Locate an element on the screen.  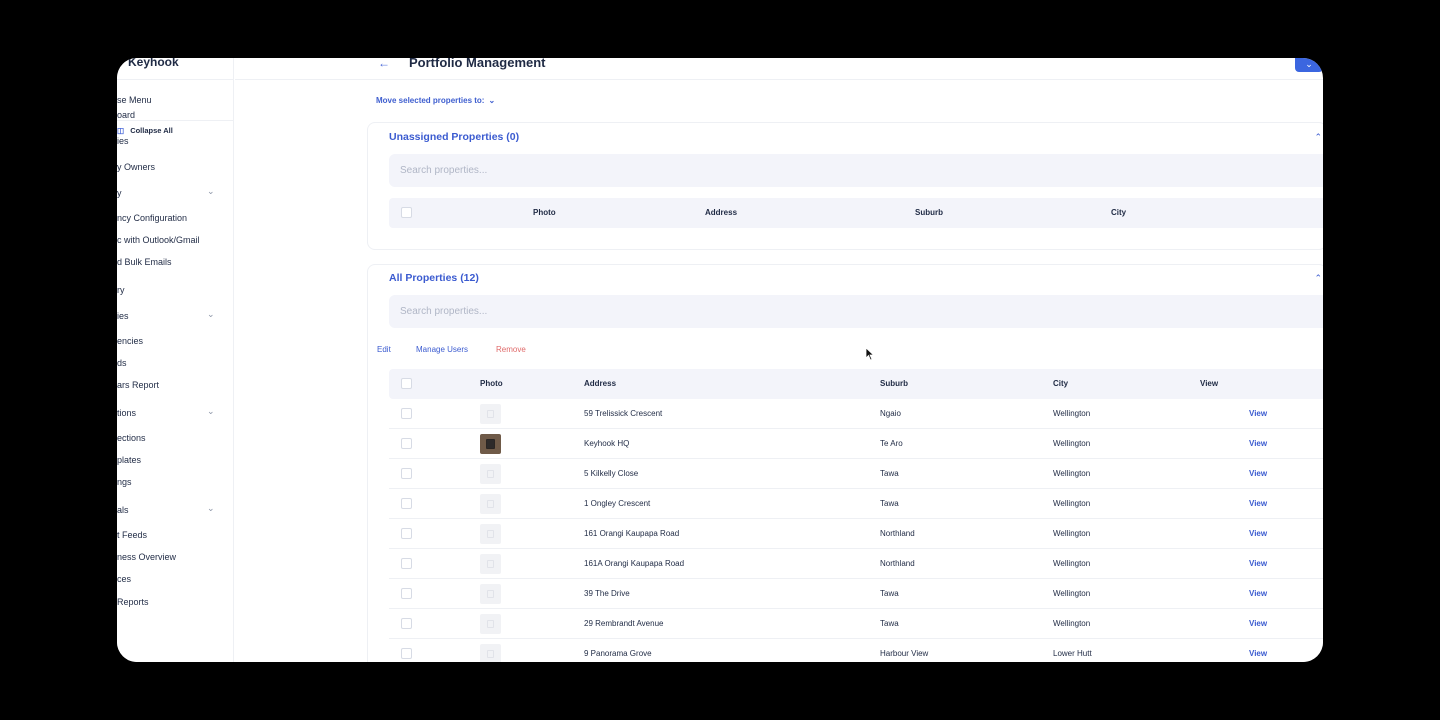
sidebar-item: ars Report is located at coordinates (138, 385).